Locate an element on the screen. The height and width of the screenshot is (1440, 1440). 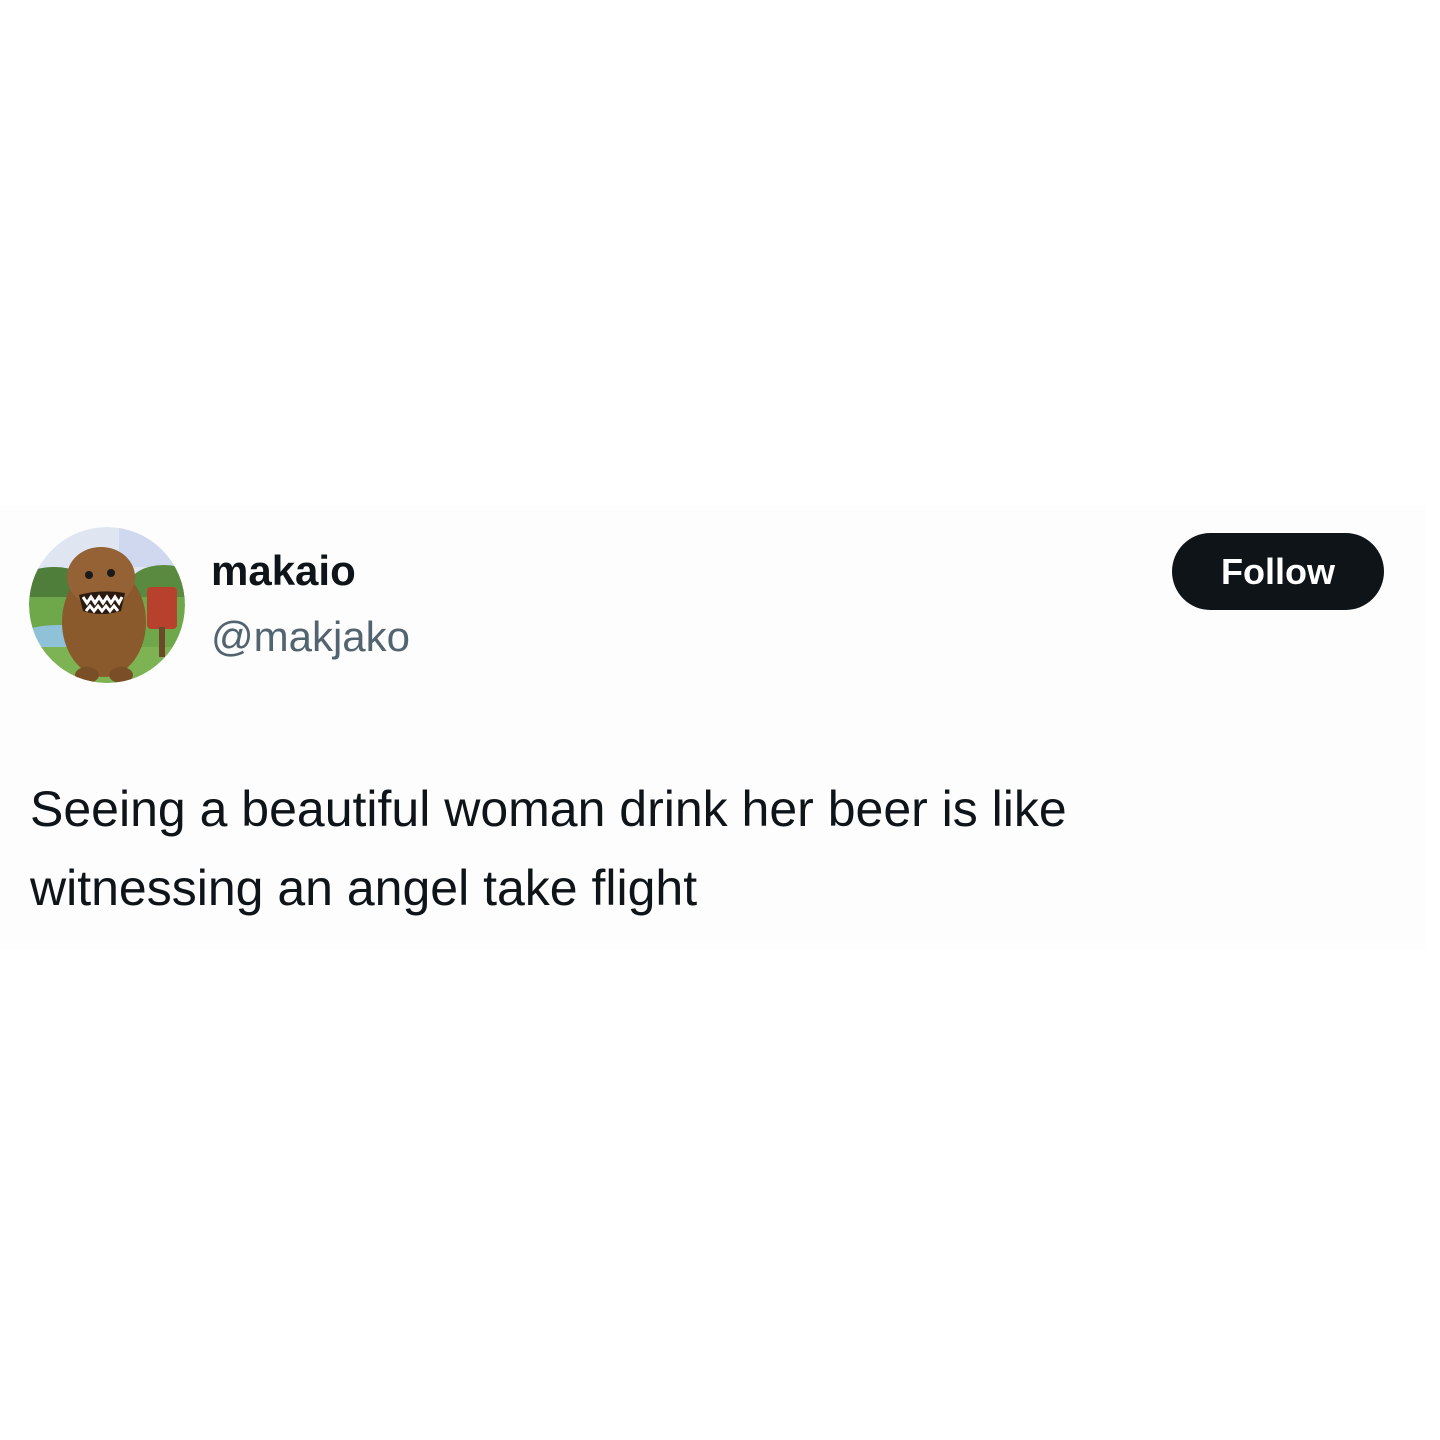
avatar is located at coordinates (107, 605).